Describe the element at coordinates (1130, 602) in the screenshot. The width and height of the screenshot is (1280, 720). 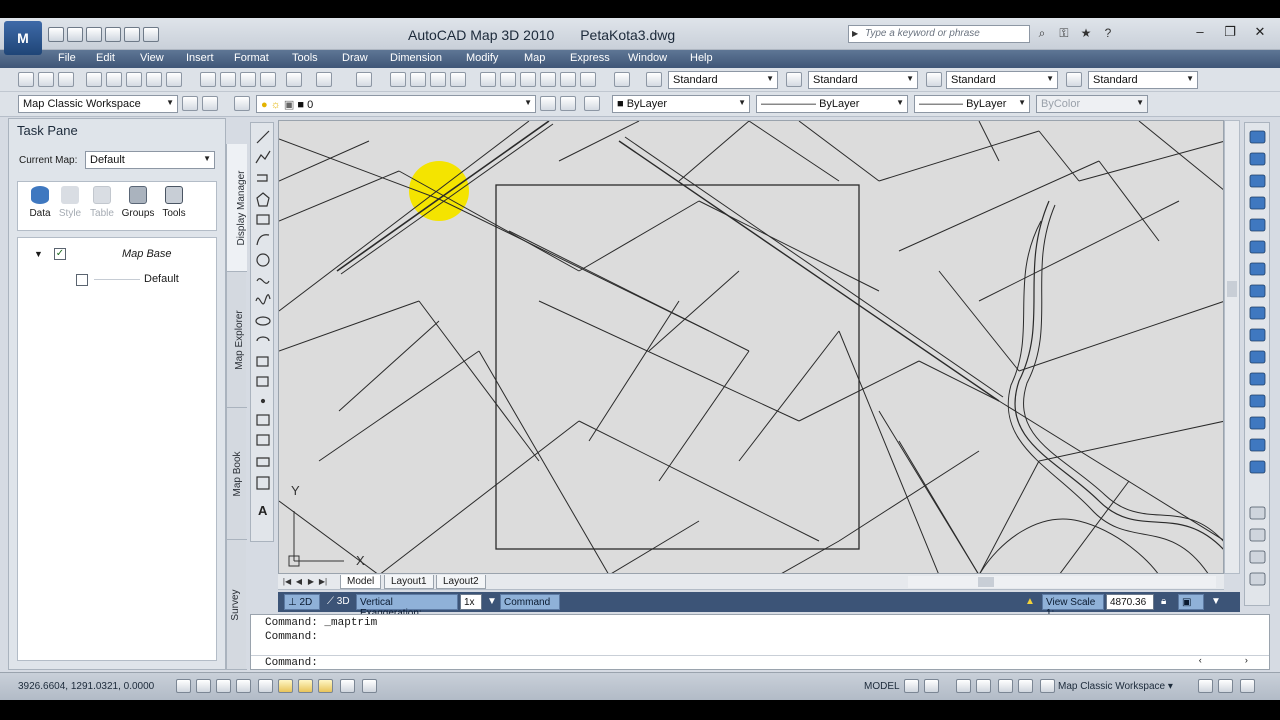
I see `view-scale-value: 4870.36` at that location.